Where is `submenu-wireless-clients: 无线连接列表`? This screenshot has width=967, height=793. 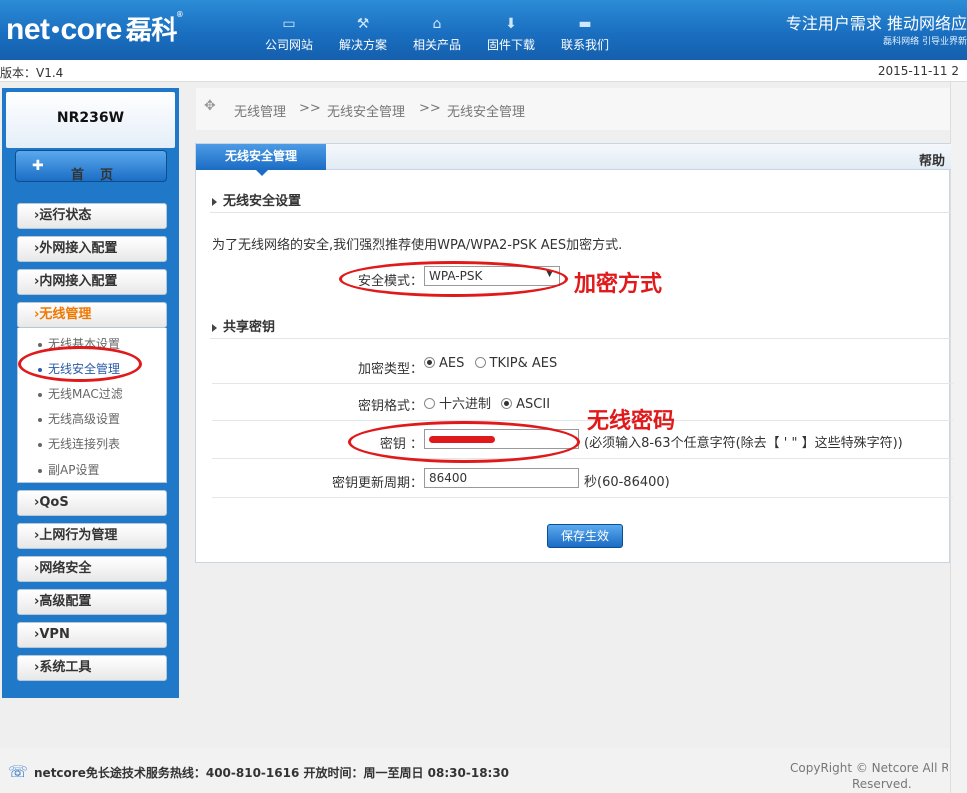 submenu-wireless-clients: 无线连接列表 is located at coordinates (79, 443).